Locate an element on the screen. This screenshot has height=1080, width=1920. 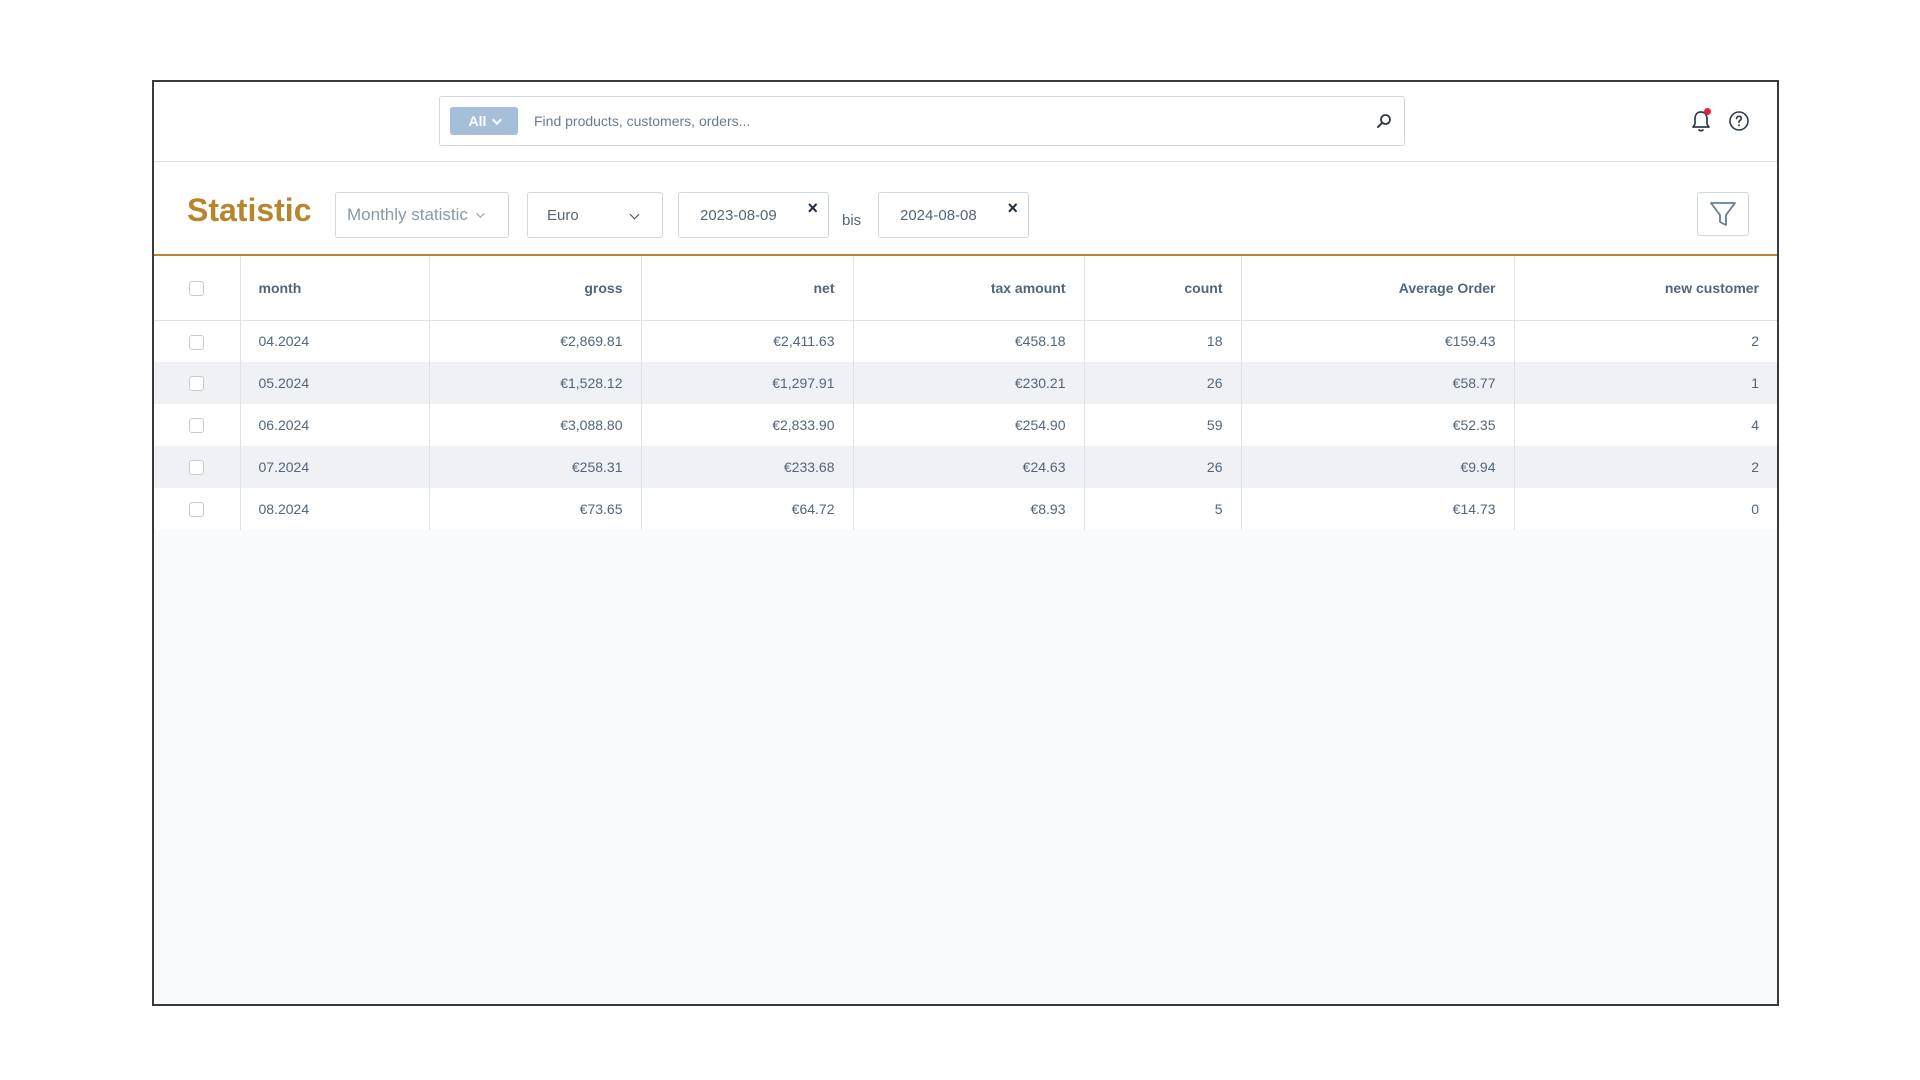
top-bar: All is located at coordinates (965, 122).